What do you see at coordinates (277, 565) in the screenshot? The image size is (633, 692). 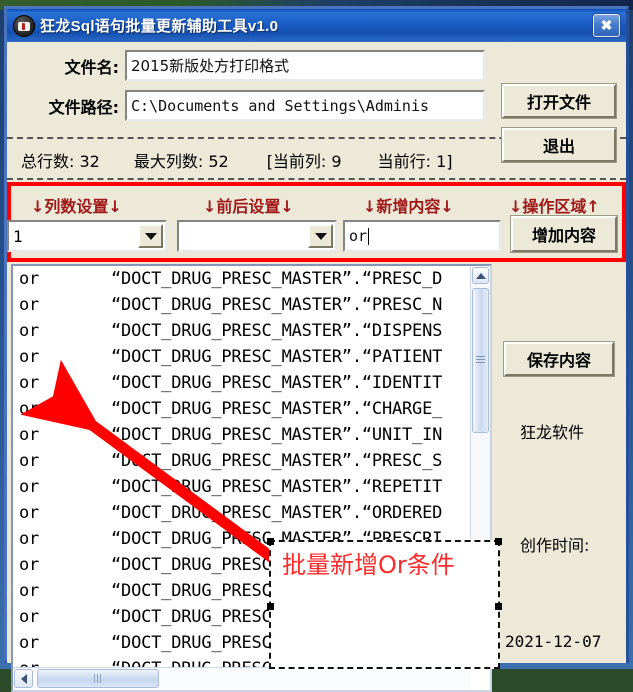 I see `list-item-text: “DOCT_DRUG_PRESC_DETAIL”.“LTEM_NO` at bounding box center [277, 565].